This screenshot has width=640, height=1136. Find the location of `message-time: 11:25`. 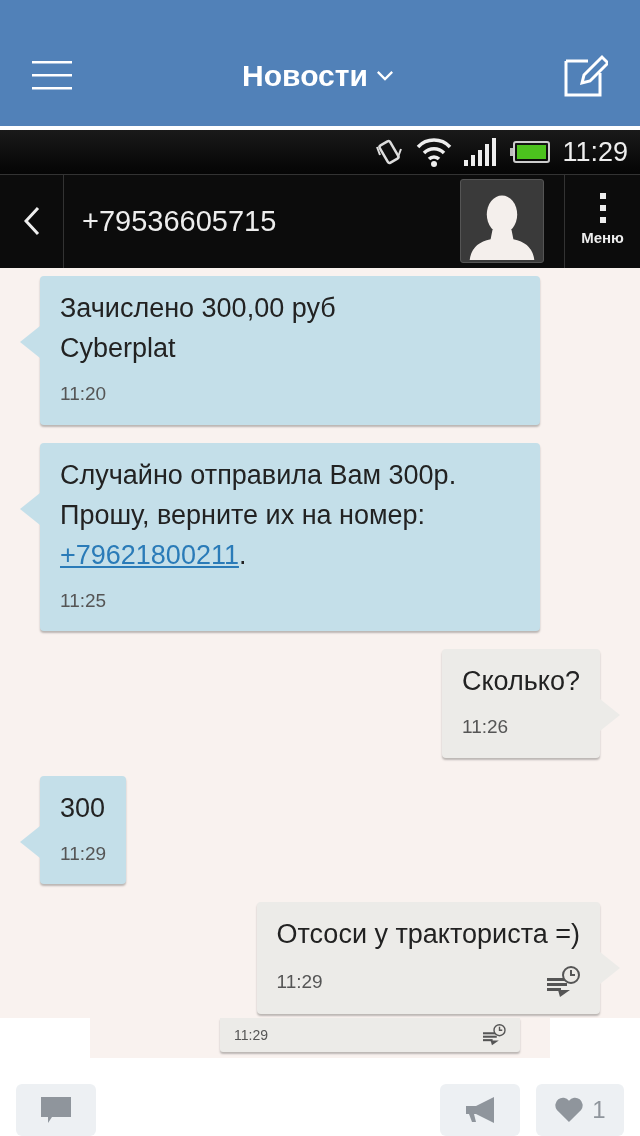

message-time: 11:25 is located at coordinates (83, 600).